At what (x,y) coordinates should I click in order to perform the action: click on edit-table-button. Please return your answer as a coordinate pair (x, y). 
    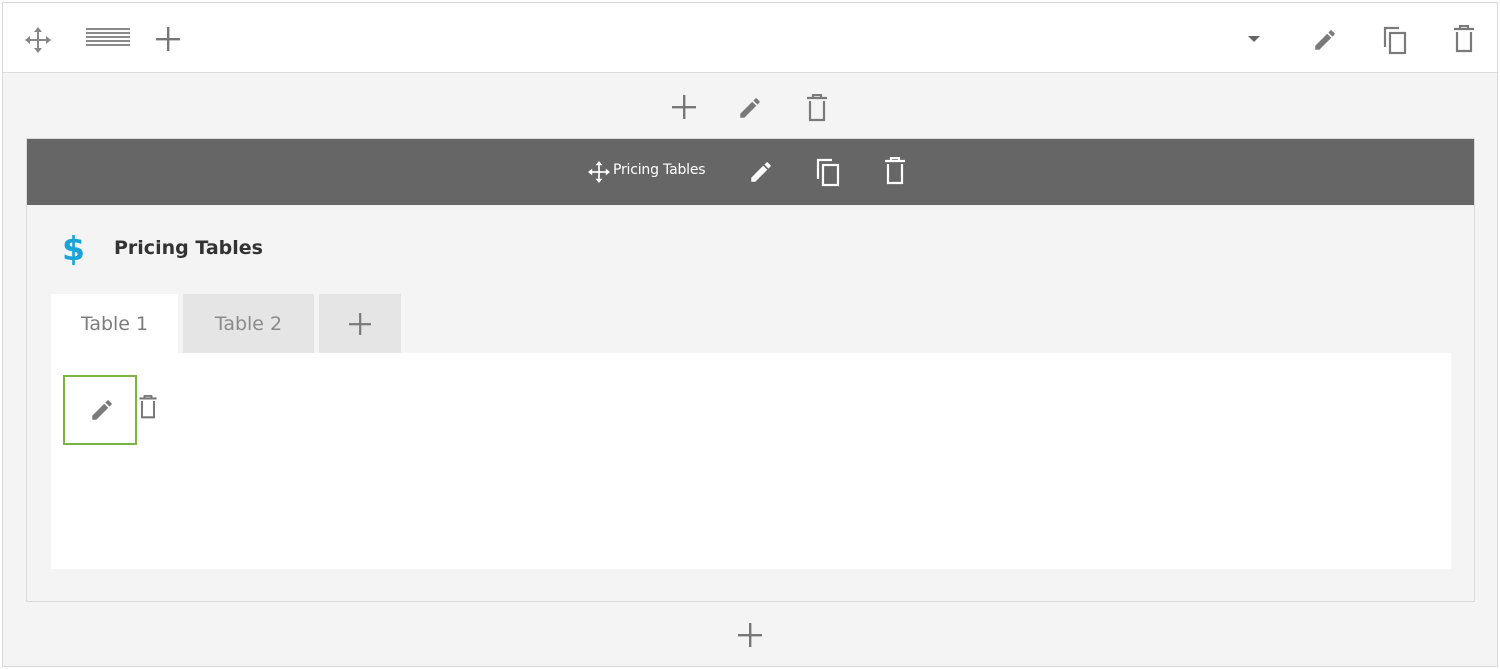
    Looking at the image, I should click on (100, 410).